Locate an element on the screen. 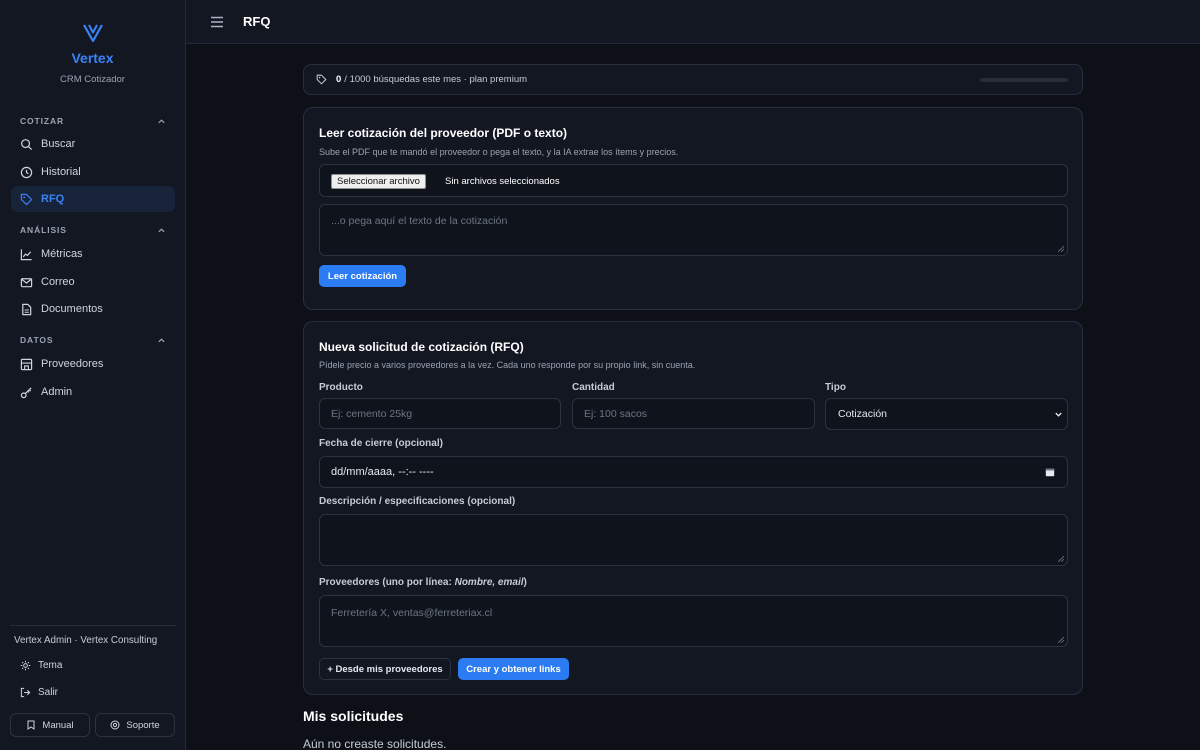 The height and width of the screenshot is (750, 1200). suppliers-label-format: Nombre, email is located at coordinates (489, 582).